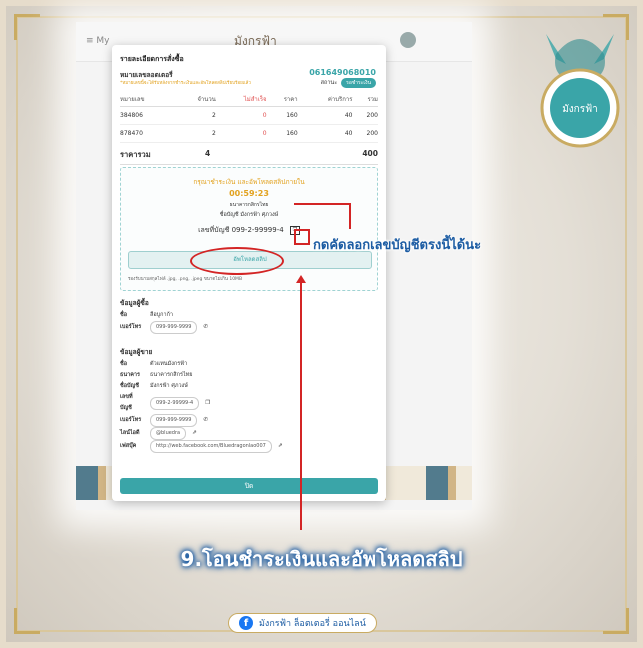  Describe the element at coordinates (580, 109) in the screenshot. I see `logo-text: มังกรฟ้า` at that location.